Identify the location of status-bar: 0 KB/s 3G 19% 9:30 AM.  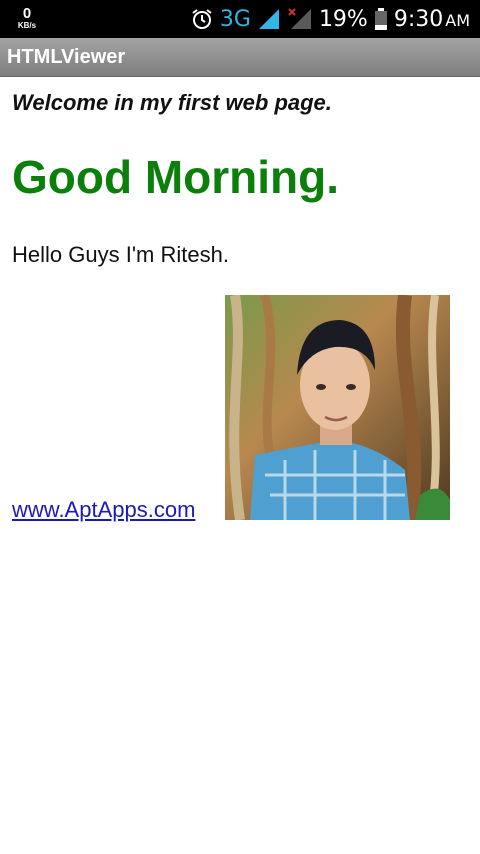
(240, 19).